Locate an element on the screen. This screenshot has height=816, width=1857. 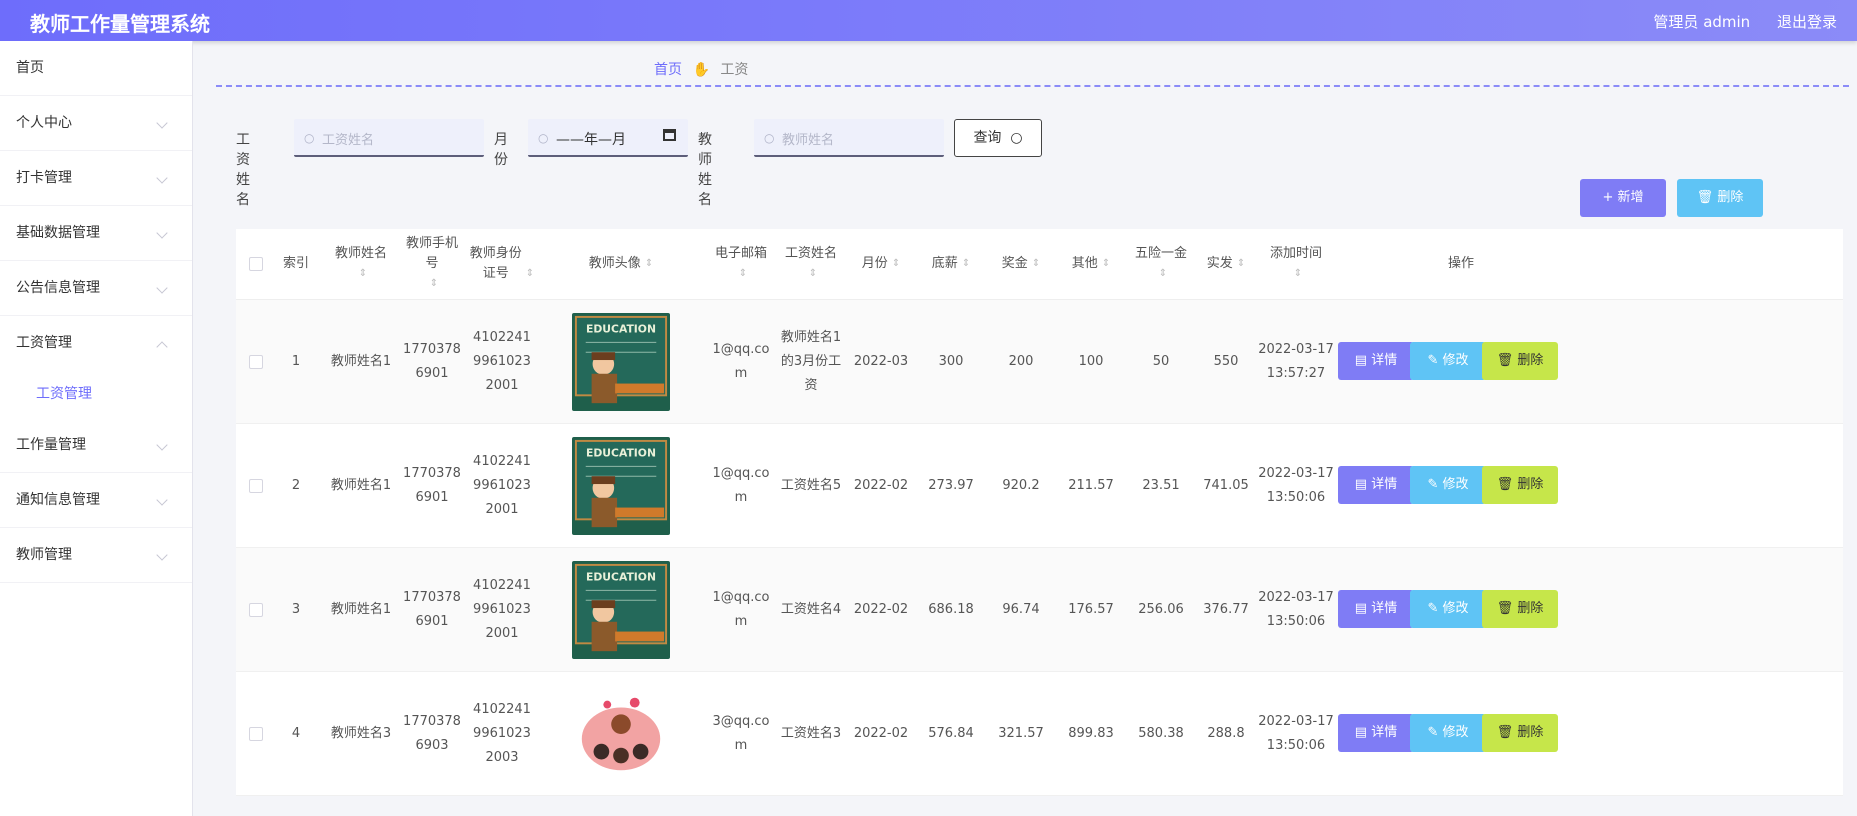
sidebar-item-salary: 工资管理 is located at coordinates (96, 343).